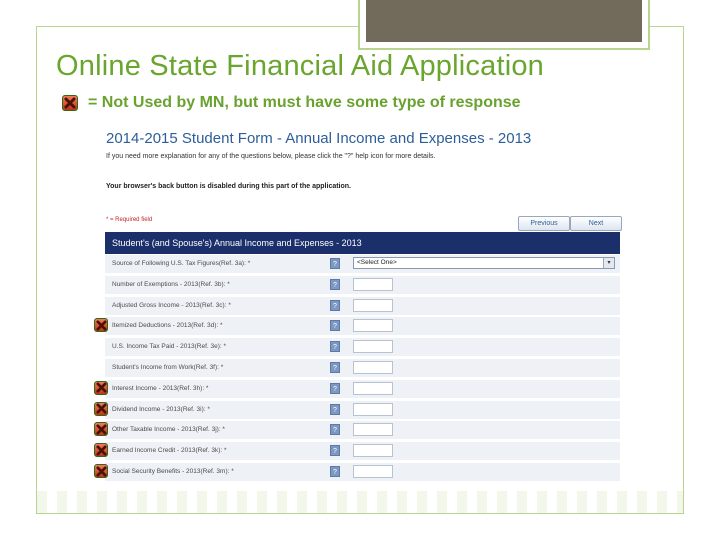 Image resolution: width=720 pixels, height=540 pixels. What do you see at coordinates (608, 263) in the screenshot?
I see `chevron-down-icon: ▾` at bounding box center [608, 263].